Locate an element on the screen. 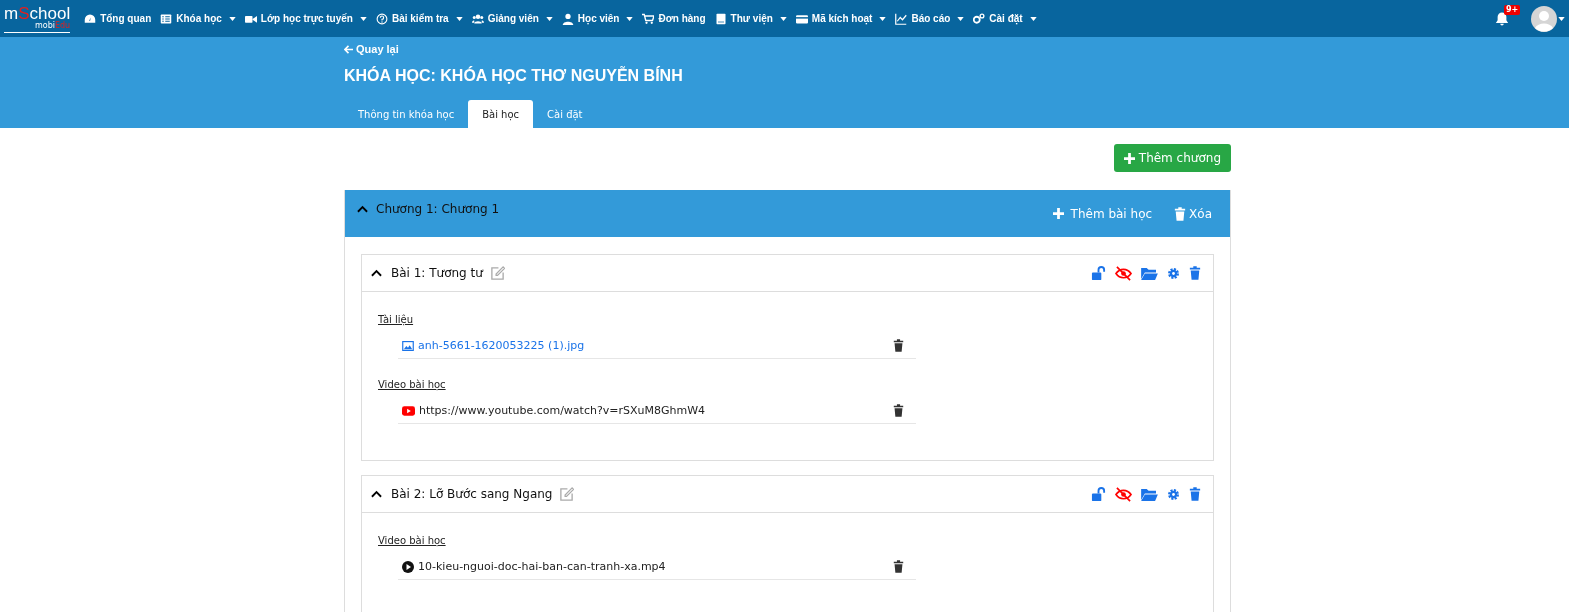 The image size is (1569, 612). chapter-title: Chương 1 is located at coordinates (438, 208).